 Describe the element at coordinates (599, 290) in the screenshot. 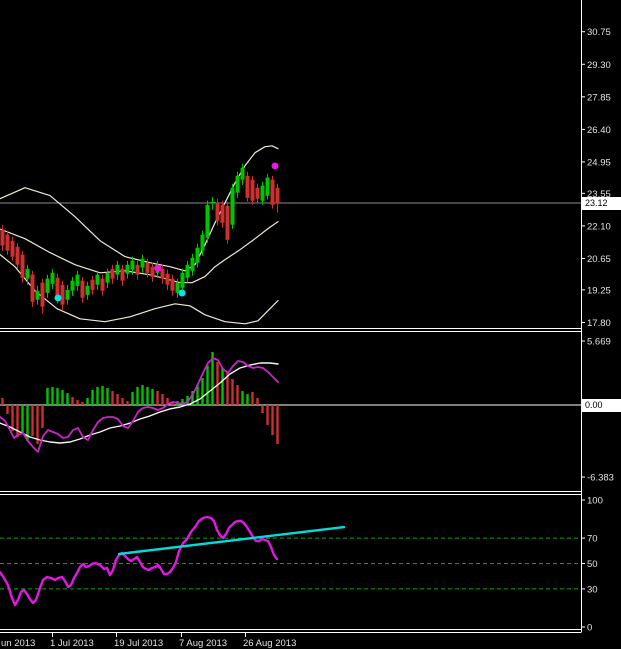

I see `price-axis-label: 19.25` at that location.